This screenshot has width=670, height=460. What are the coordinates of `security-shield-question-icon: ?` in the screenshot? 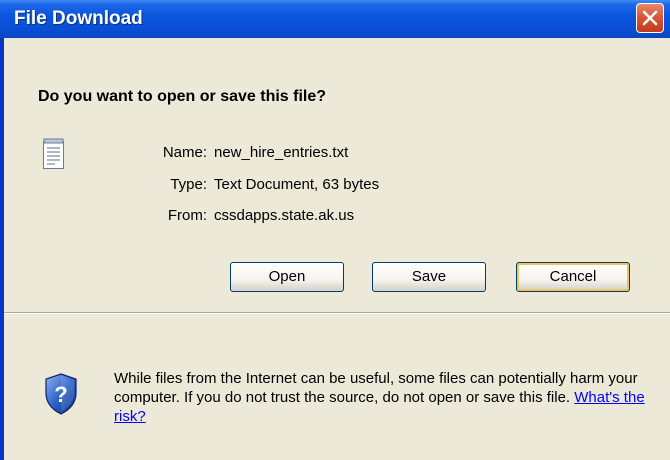 It's located at (61, 394).